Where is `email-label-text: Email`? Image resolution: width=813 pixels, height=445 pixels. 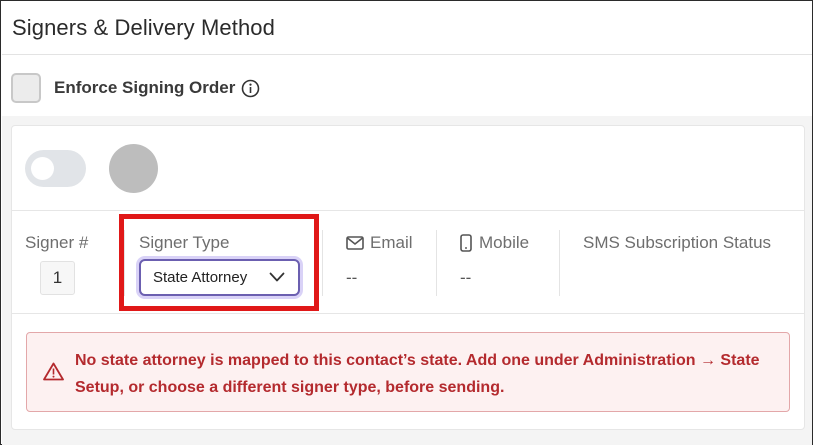 email-label-text: Email is located at coordinates (391, 242).